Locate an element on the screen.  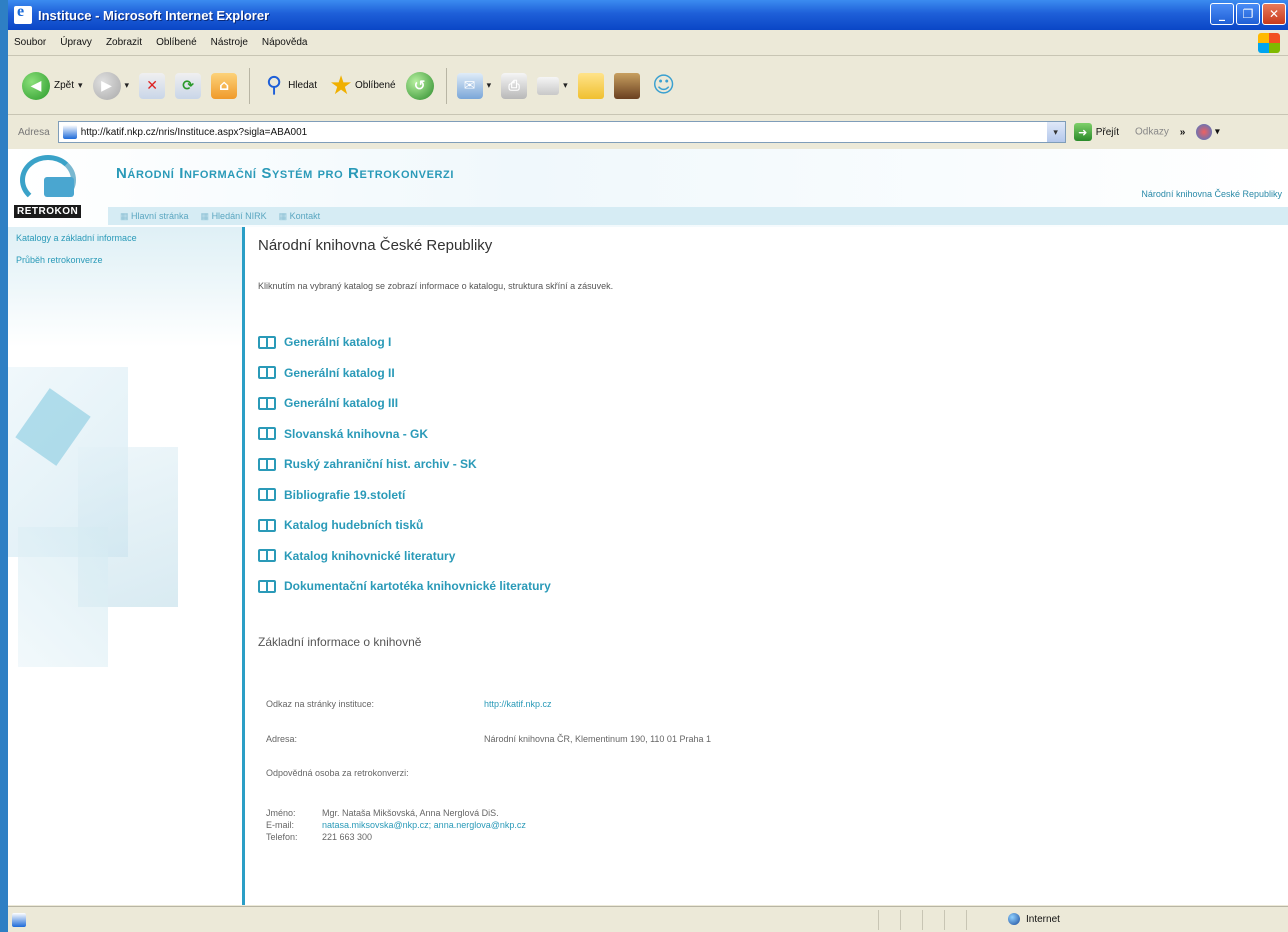
info-row-responsible: Odpovědná osoba za retrokonverzi: is located at coordinates (337, 773).